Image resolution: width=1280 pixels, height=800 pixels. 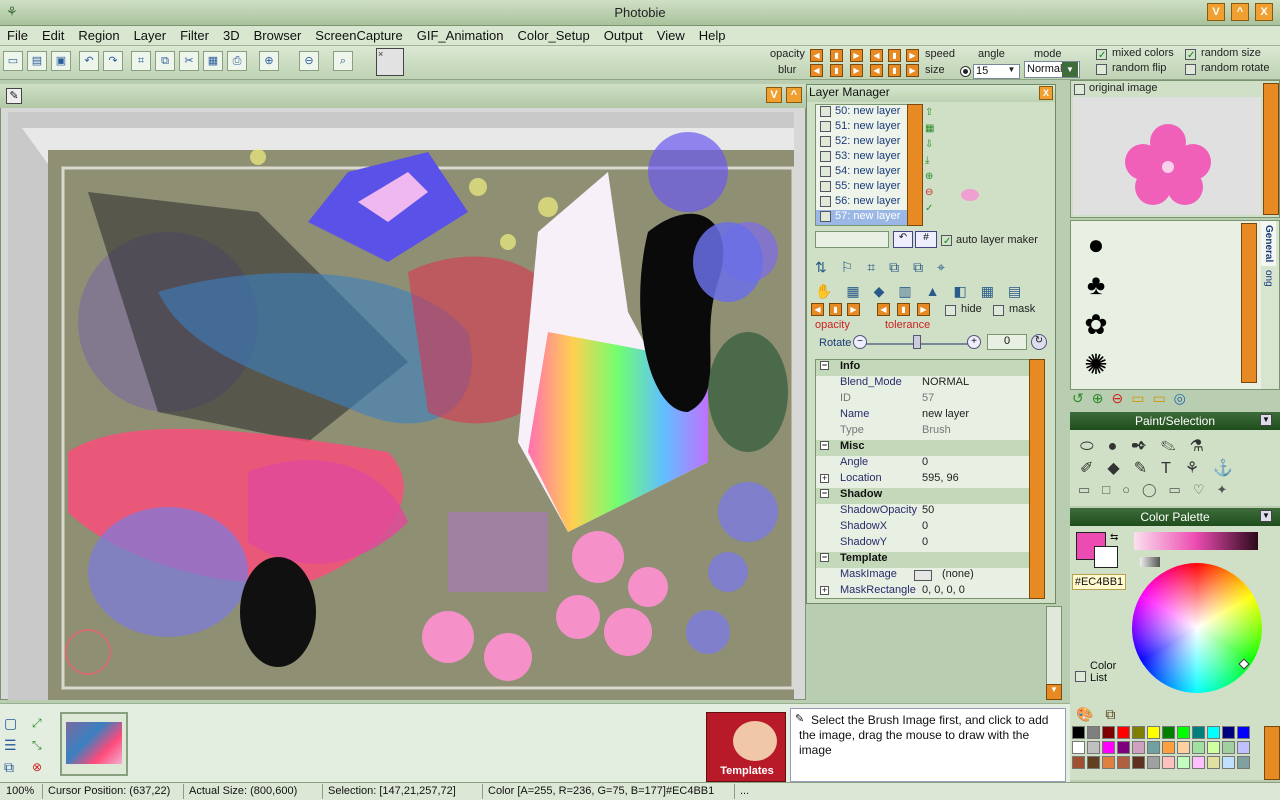 What do you see at coordinates (213, 61) in the screenshot?
I see `paste-icon: ▦` at bounding box center [213, 61].